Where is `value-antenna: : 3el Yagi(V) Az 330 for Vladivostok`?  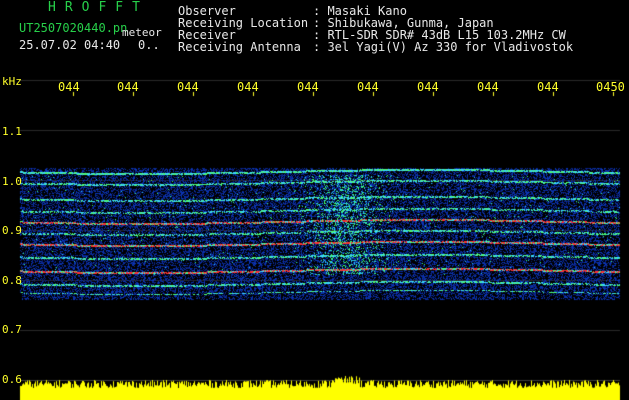 value-antenna: : 3el Yagi(V) Az 330 for Vladivostok is located at coordinates (443, 47).